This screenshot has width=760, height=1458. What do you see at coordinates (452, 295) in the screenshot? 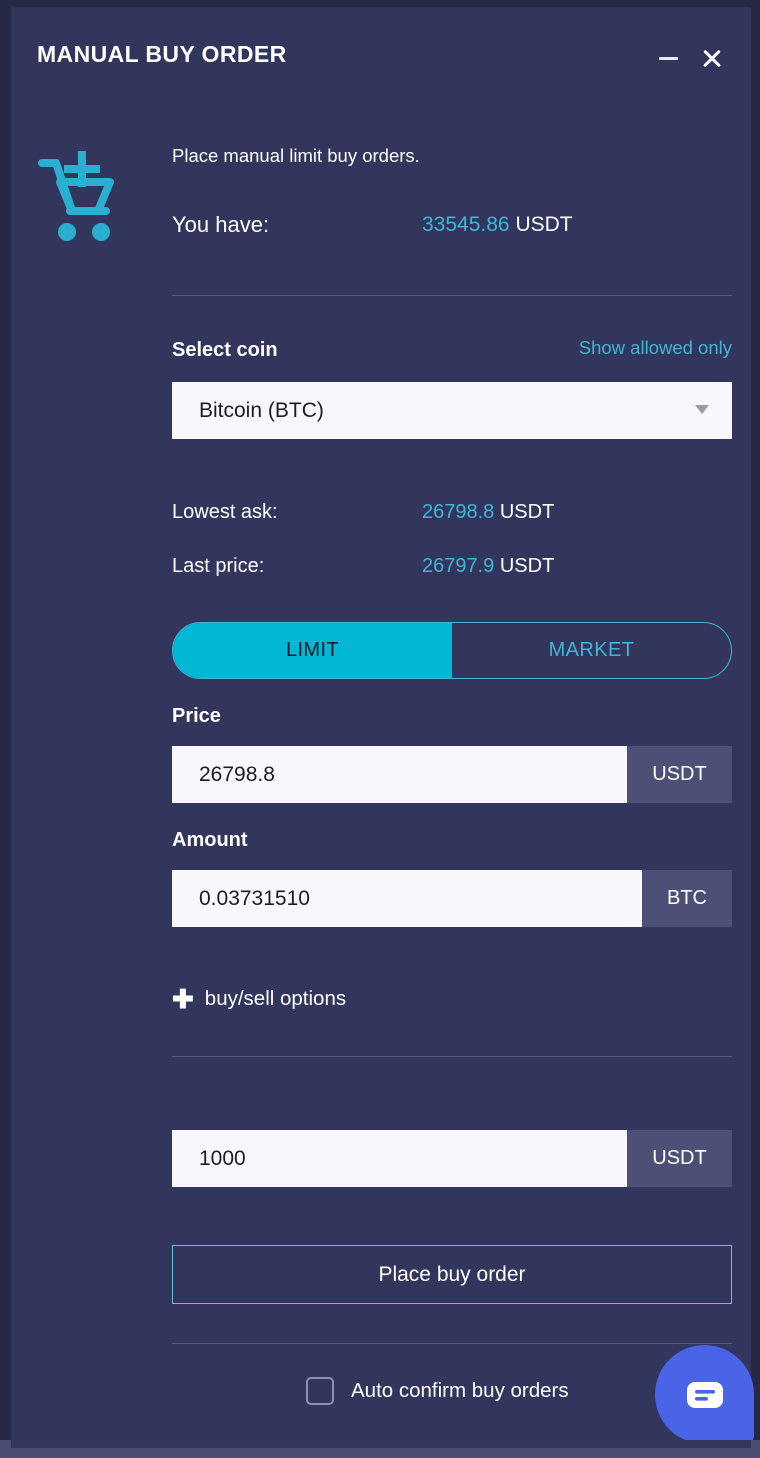
I see `divider-top` at bounding box center [452, 295].